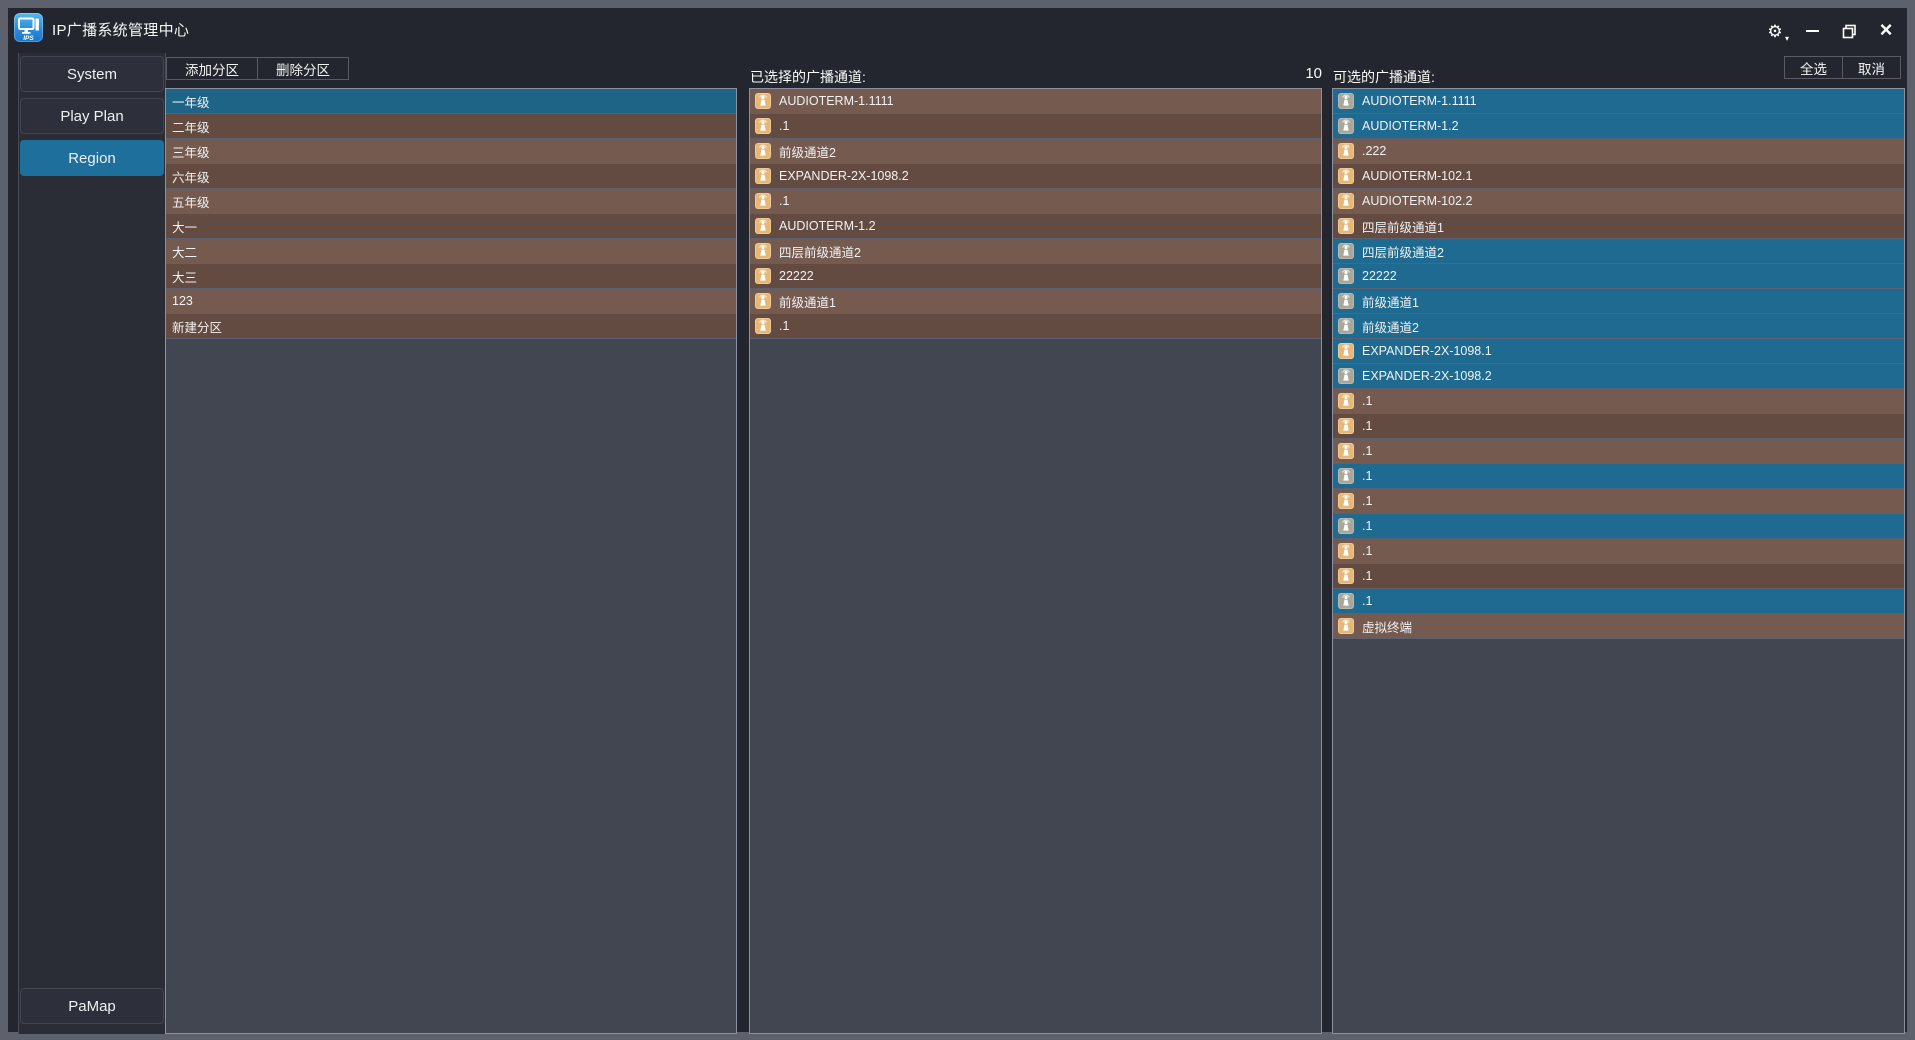 The height and width of the screenshot is (1040, 1915). I want to click on available-channel-row: AUDIOTERM-102.2, so click(1618, 201).